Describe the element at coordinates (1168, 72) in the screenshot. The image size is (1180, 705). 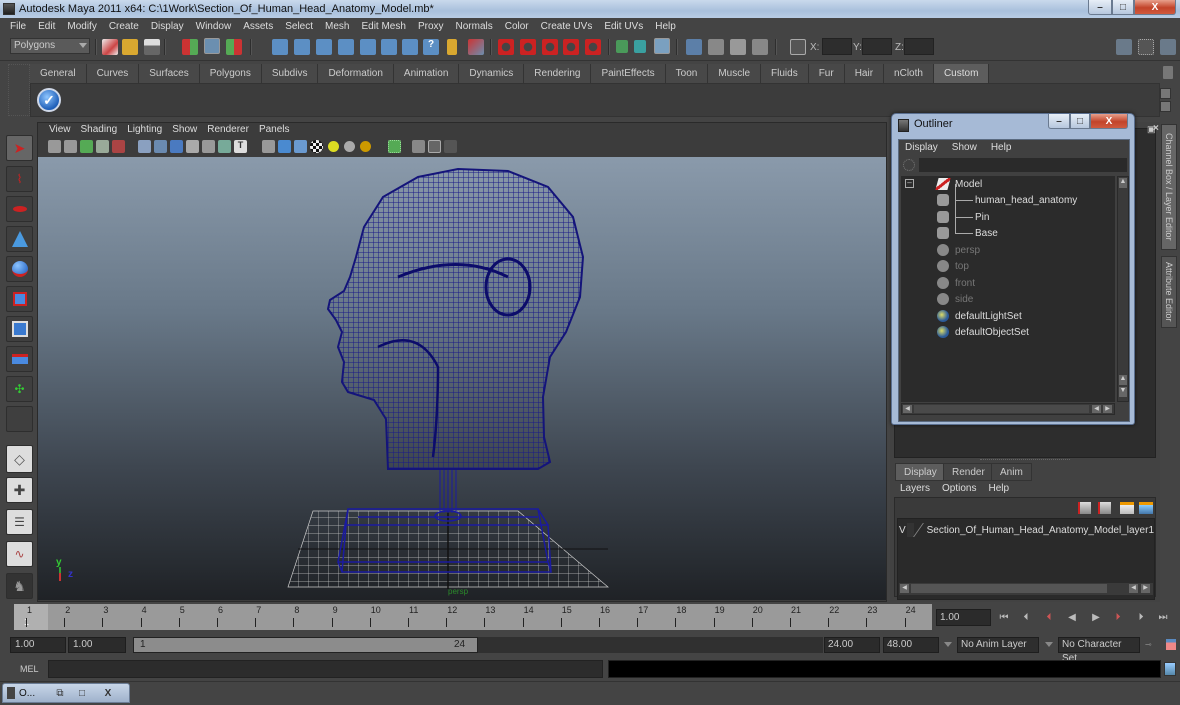
I see `trash-icon` at that location.